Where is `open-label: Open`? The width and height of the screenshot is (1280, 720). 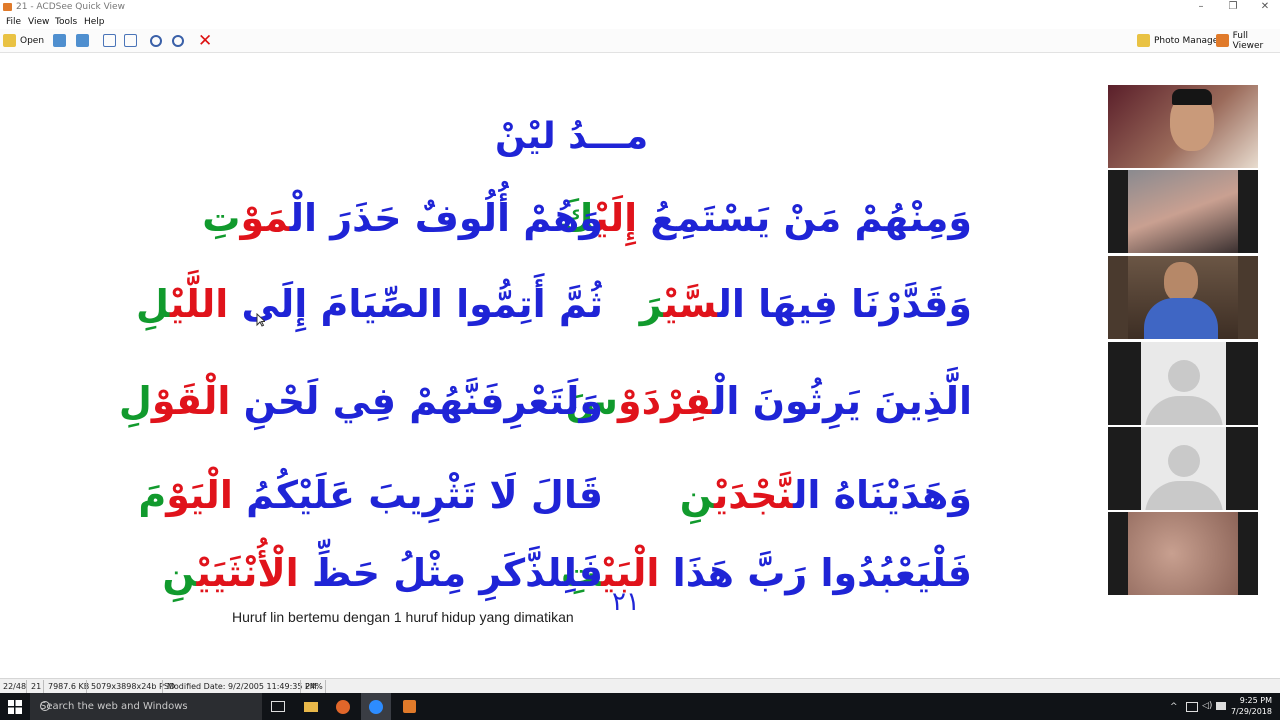 open-label: Open is located at coordinates (32, 40).